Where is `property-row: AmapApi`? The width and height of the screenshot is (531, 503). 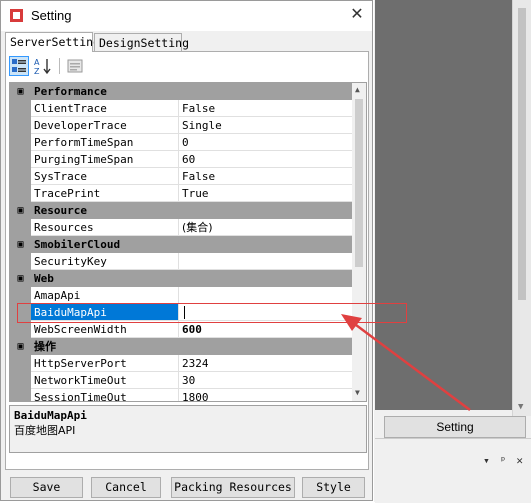
property-row: AmapApi is located at coordinates (181, 295).